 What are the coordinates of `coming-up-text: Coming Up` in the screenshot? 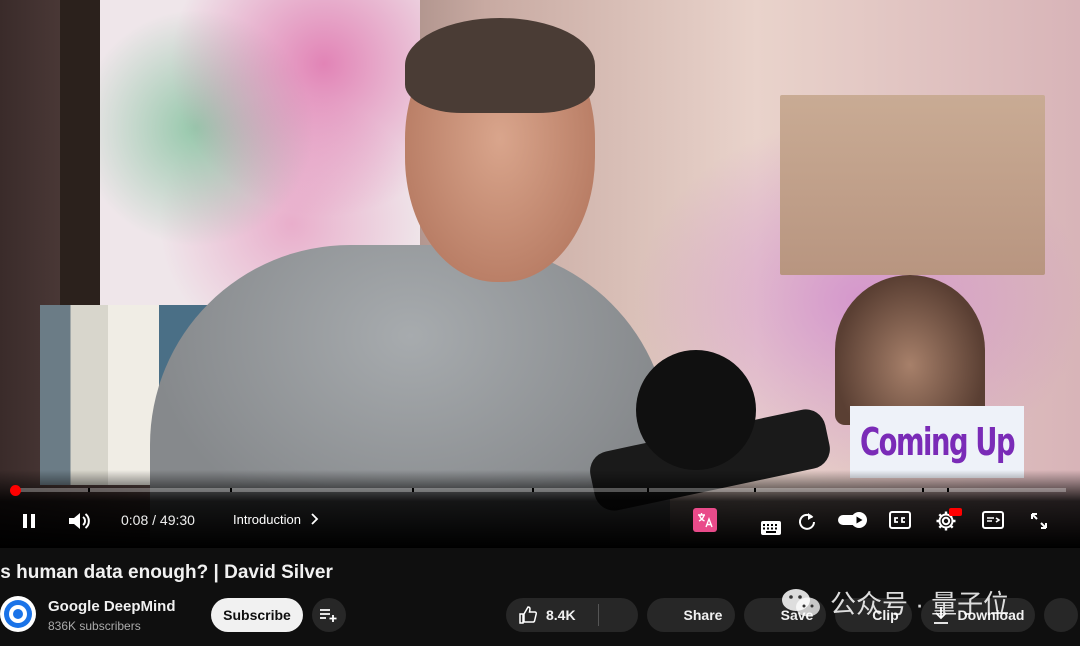 It's located at (937, 442).